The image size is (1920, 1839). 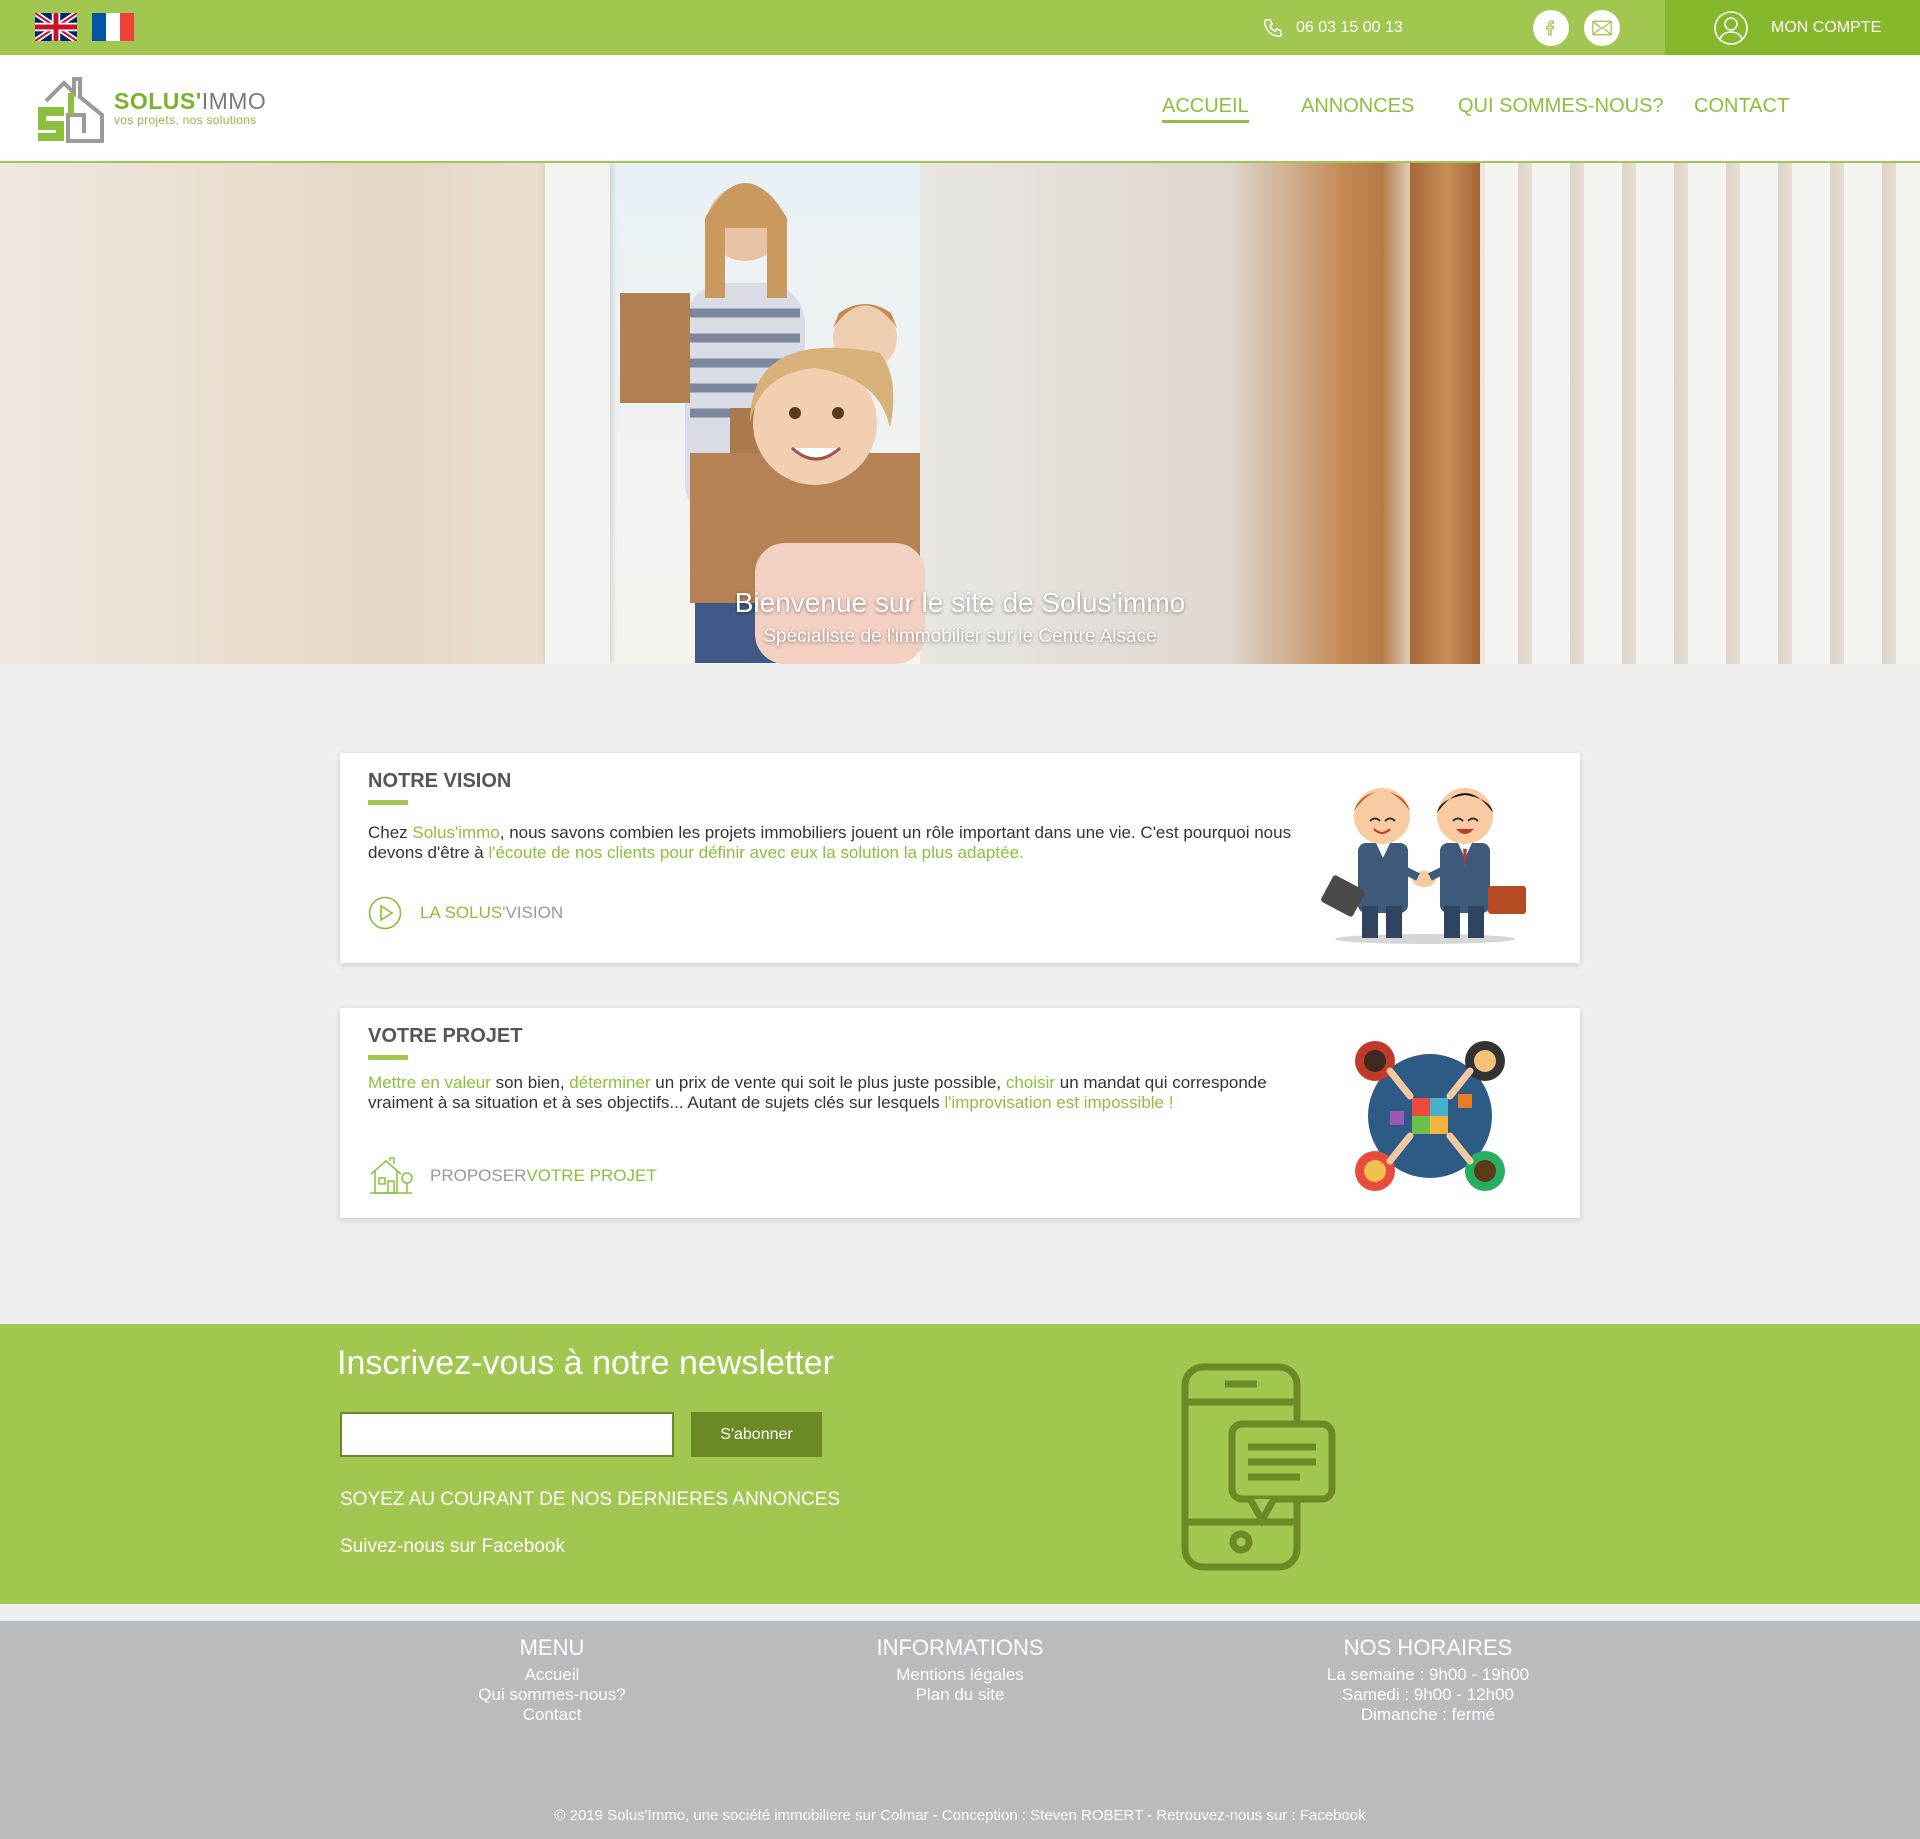 What do you see at coordinates (552, 1647) in the screenshot?
I see `footer-menu-title: MENU` at bounding box center [552, 1647].